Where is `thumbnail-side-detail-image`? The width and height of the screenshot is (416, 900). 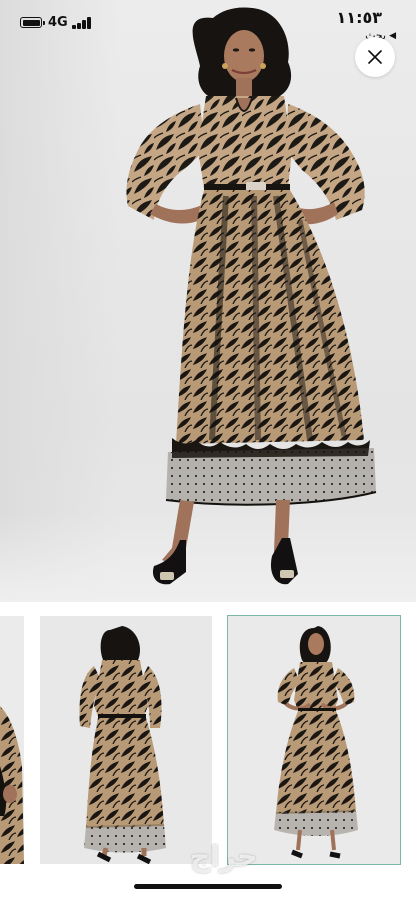 thumbnail-side-detail-image is located at coordinates (12, 785).